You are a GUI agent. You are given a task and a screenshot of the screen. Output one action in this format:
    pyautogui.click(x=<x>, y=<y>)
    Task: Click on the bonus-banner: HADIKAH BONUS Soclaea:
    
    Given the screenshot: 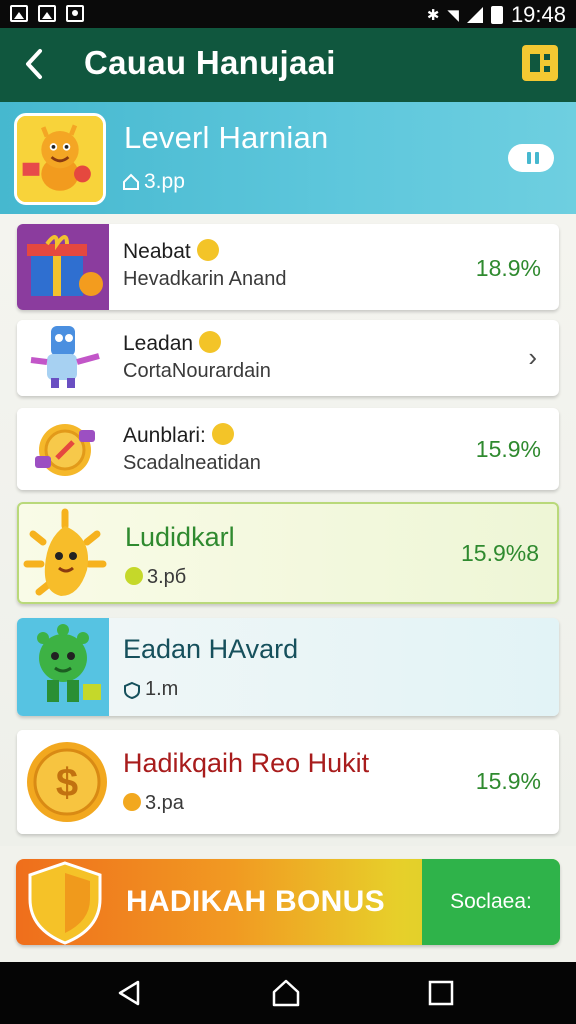 What is the action you would take?
    pyautogui.click(x=288, y=902)
    